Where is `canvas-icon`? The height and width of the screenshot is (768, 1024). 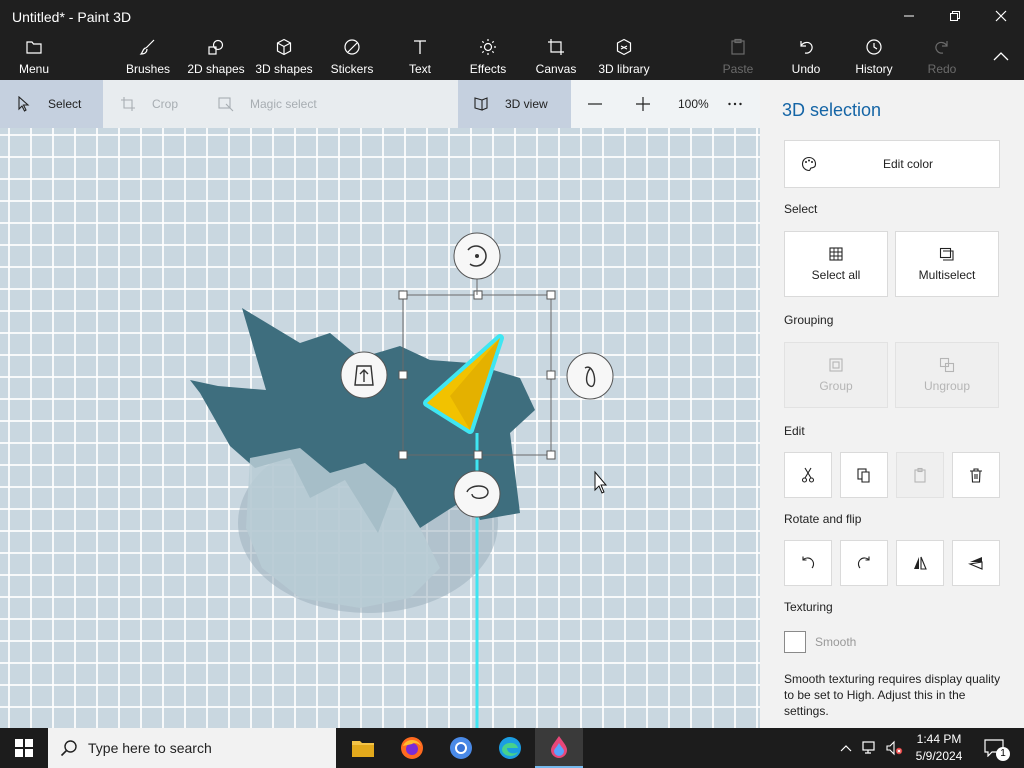
canvas-icon is located at coordinates (556, 47).